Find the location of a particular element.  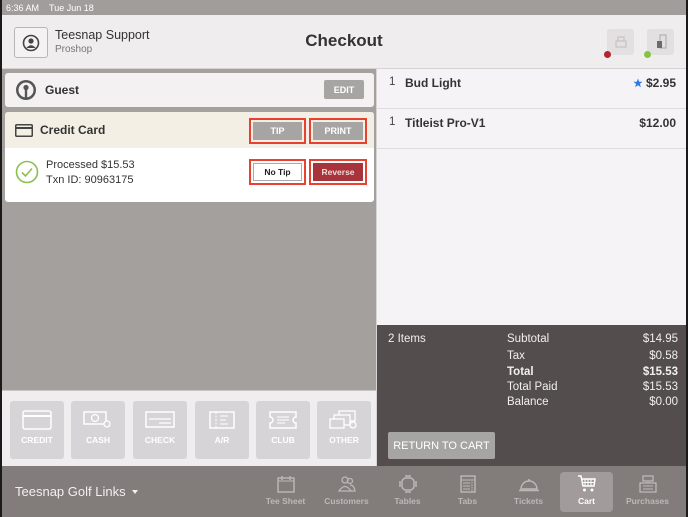

header: Teesnap Support Proshop Checkout is located at coordinates (344, 42).